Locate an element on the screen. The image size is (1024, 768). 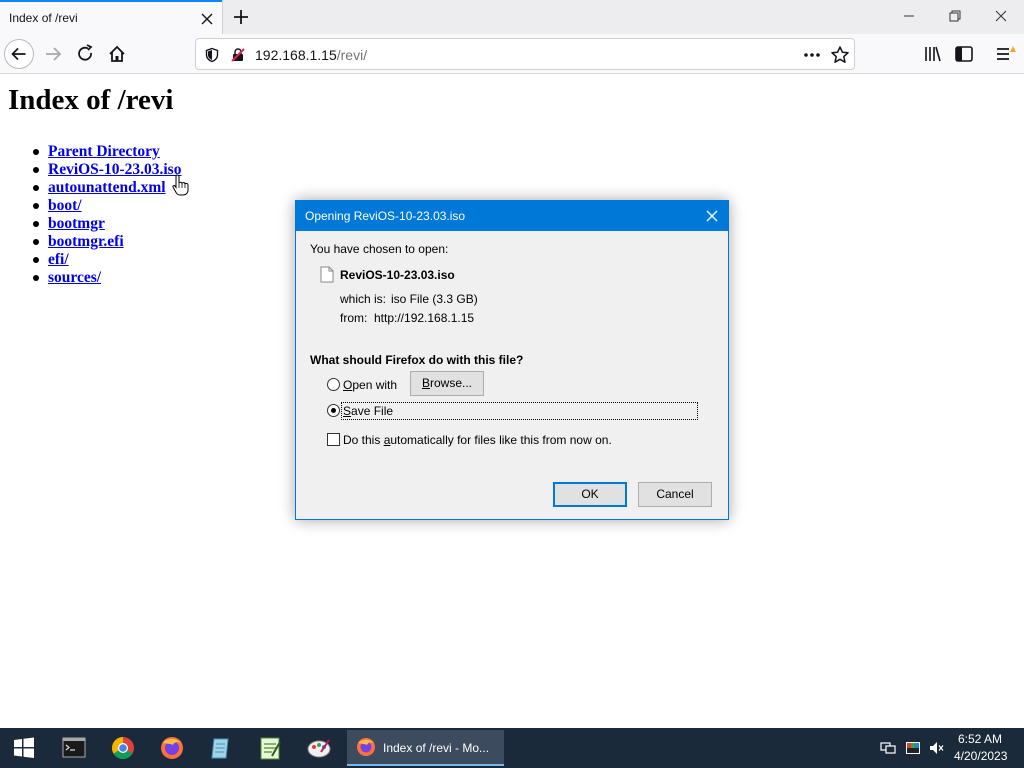
list-item: autounattend.xml is located at coordinates (106, 188).